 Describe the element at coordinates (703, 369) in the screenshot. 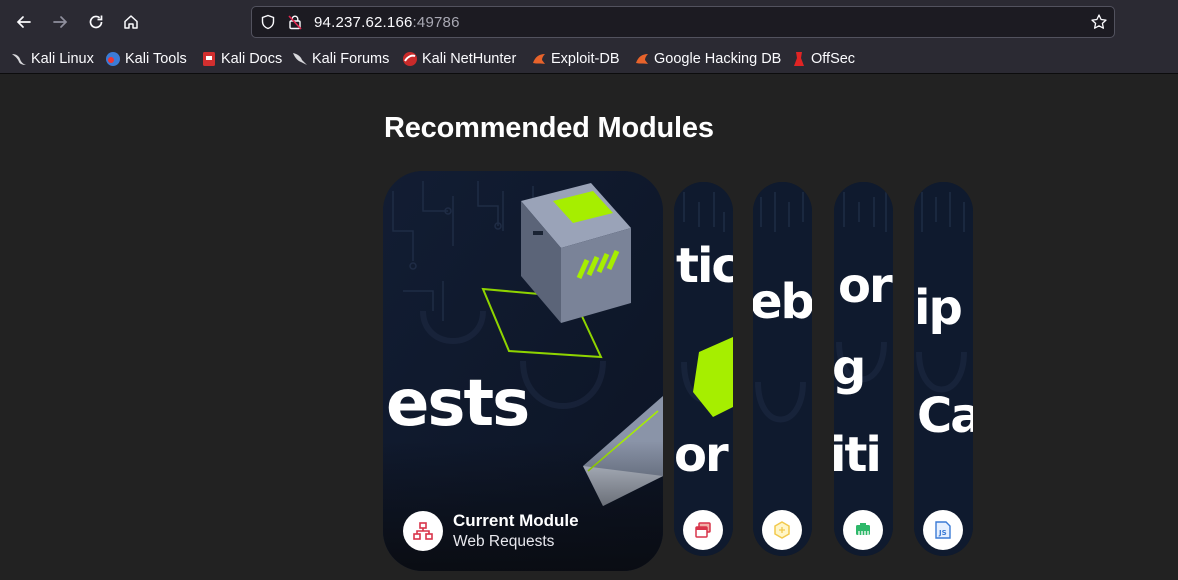

I see `recommended-card: tic or` at that location.